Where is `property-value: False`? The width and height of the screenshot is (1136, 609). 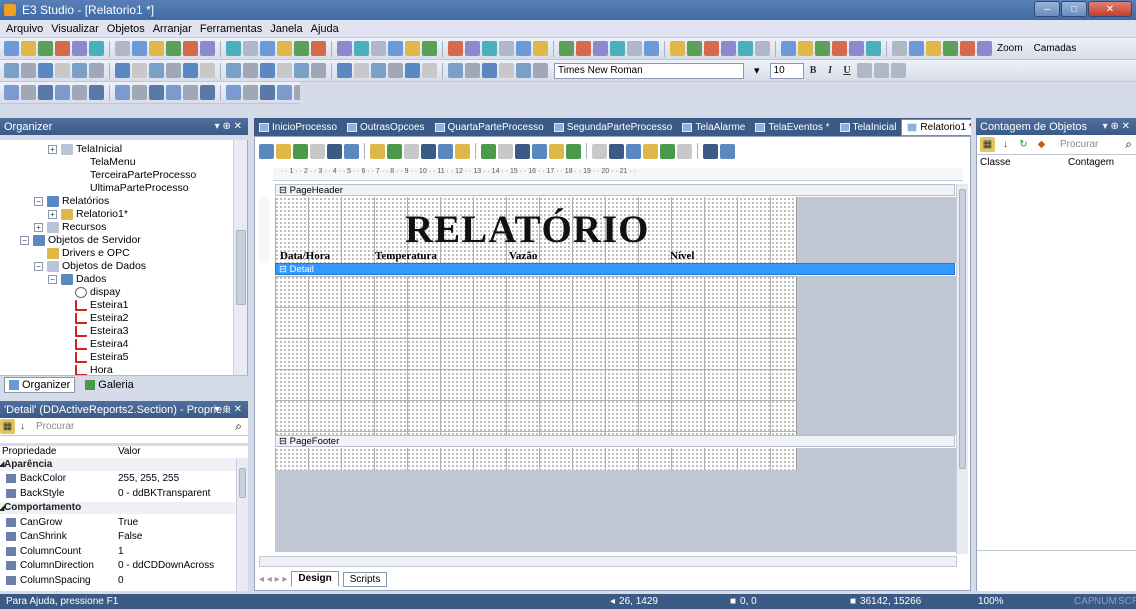
property-value: False is located at coordinates (130, 536).